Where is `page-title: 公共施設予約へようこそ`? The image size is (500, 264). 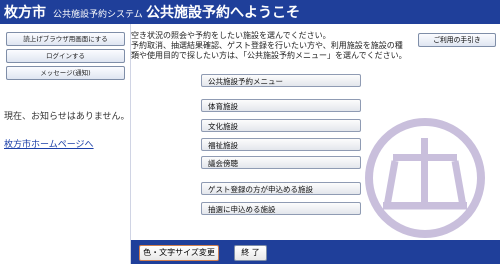 page-title: 公共施設予約へようこそ is located at coordinates (223, 13).